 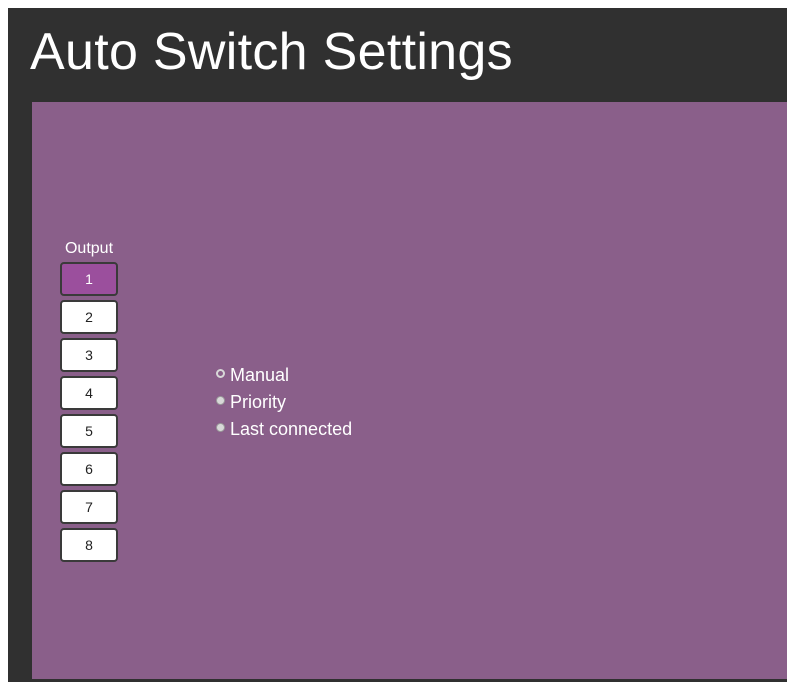 I want to click on last-connected-radio, so click(x=220, y=427).